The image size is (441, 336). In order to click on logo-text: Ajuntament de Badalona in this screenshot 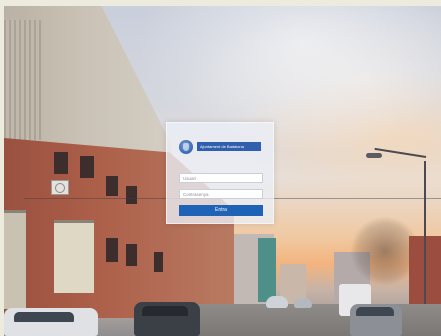, I will do `click(229, 146)`.